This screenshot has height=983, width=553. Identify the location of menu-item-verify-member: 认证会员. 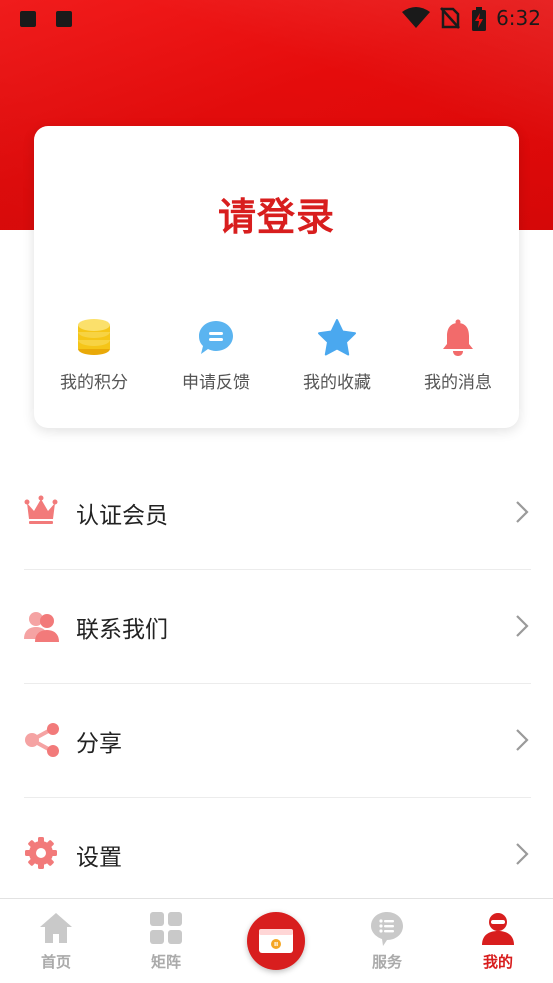
(276, 512).